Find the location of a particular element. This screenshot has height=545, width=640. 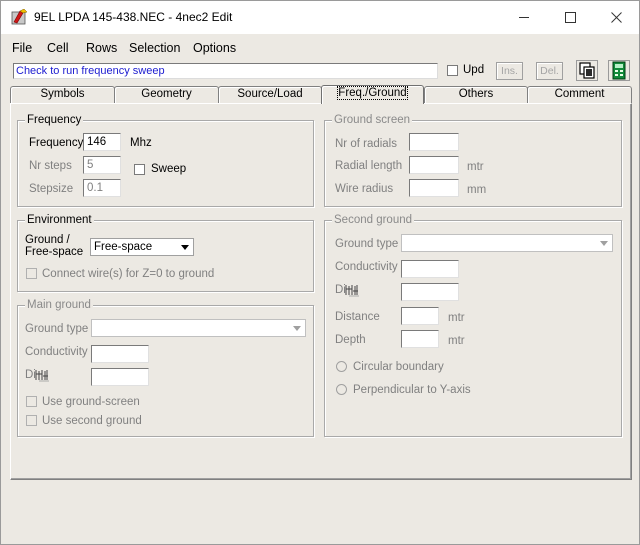

main-conductivity-input is located at coordinates (120, 354).